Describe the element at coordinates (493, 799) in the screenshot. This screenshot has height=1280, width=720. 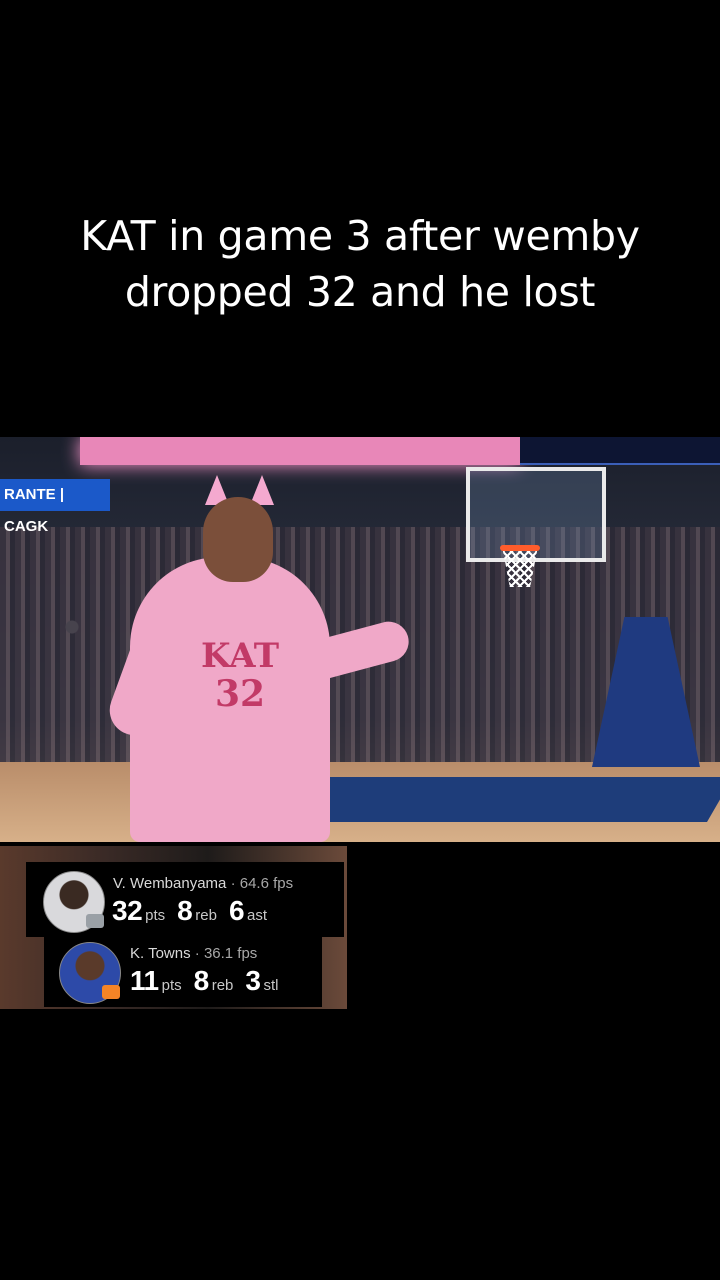
I see `court-paint` at that location.